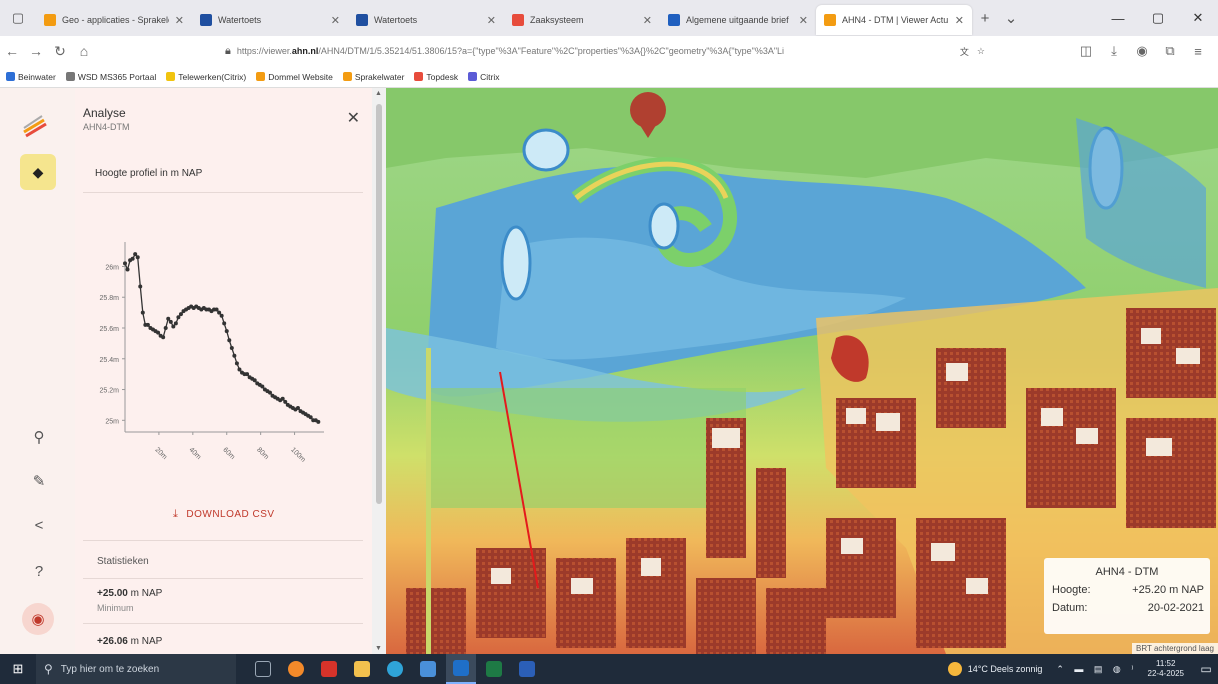 This screenshot has height=684, width=1218. What do you see at coordinates (1096, 669) in the screenshot?
I see `tray-icons: ⌃ ▬ ▤ ◍ ⁾` at bounding box center [1096, 669].